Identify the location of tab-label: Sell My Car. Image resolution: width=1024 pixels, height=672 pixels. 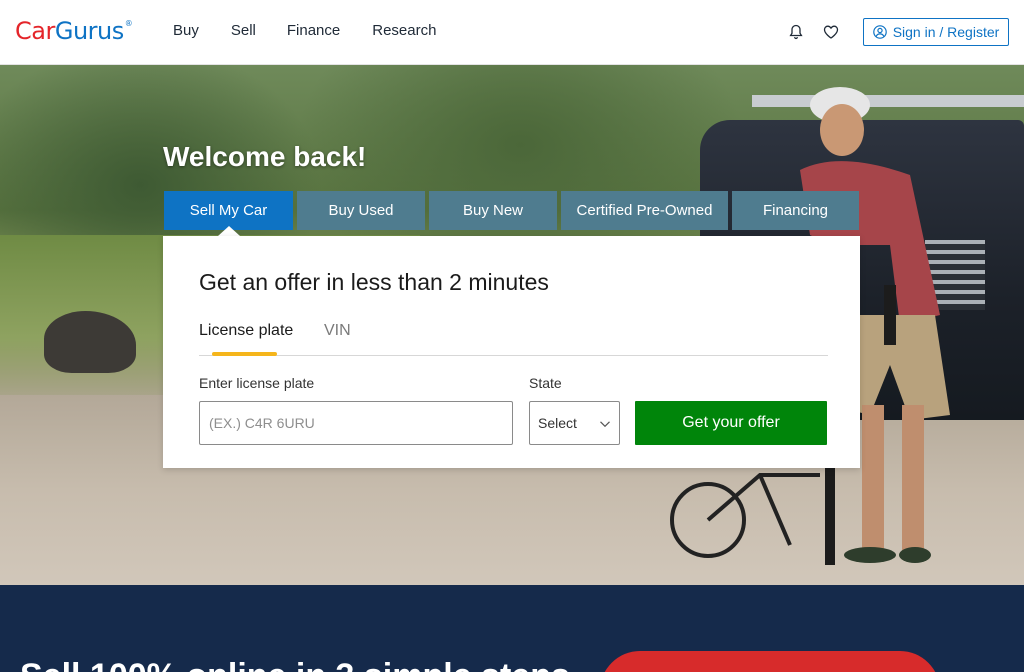
(228, 210).